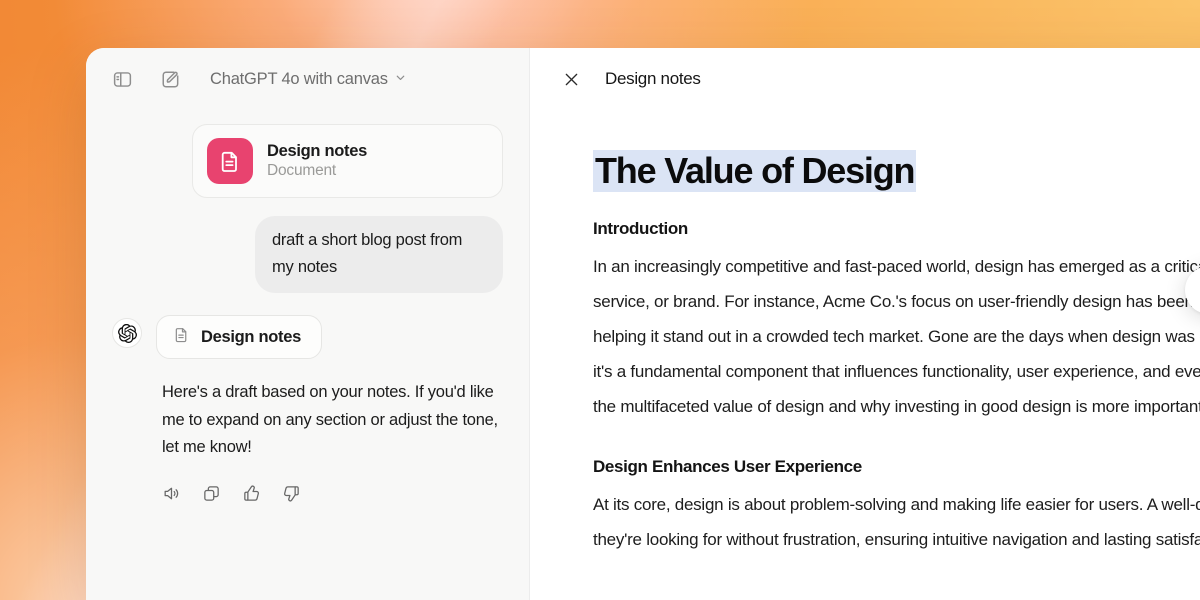 The image size is (1200, 600). I want to click on user-message-row: draft a short blog post from my notes, so click(307, 255).